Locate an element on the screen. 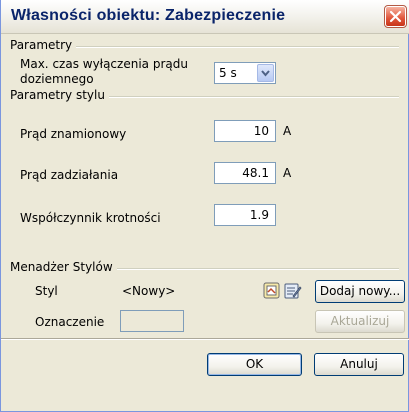 This screenshot has height=412, width=409. prad-zadzialania-unit: A is located at coordinates (287, 173).